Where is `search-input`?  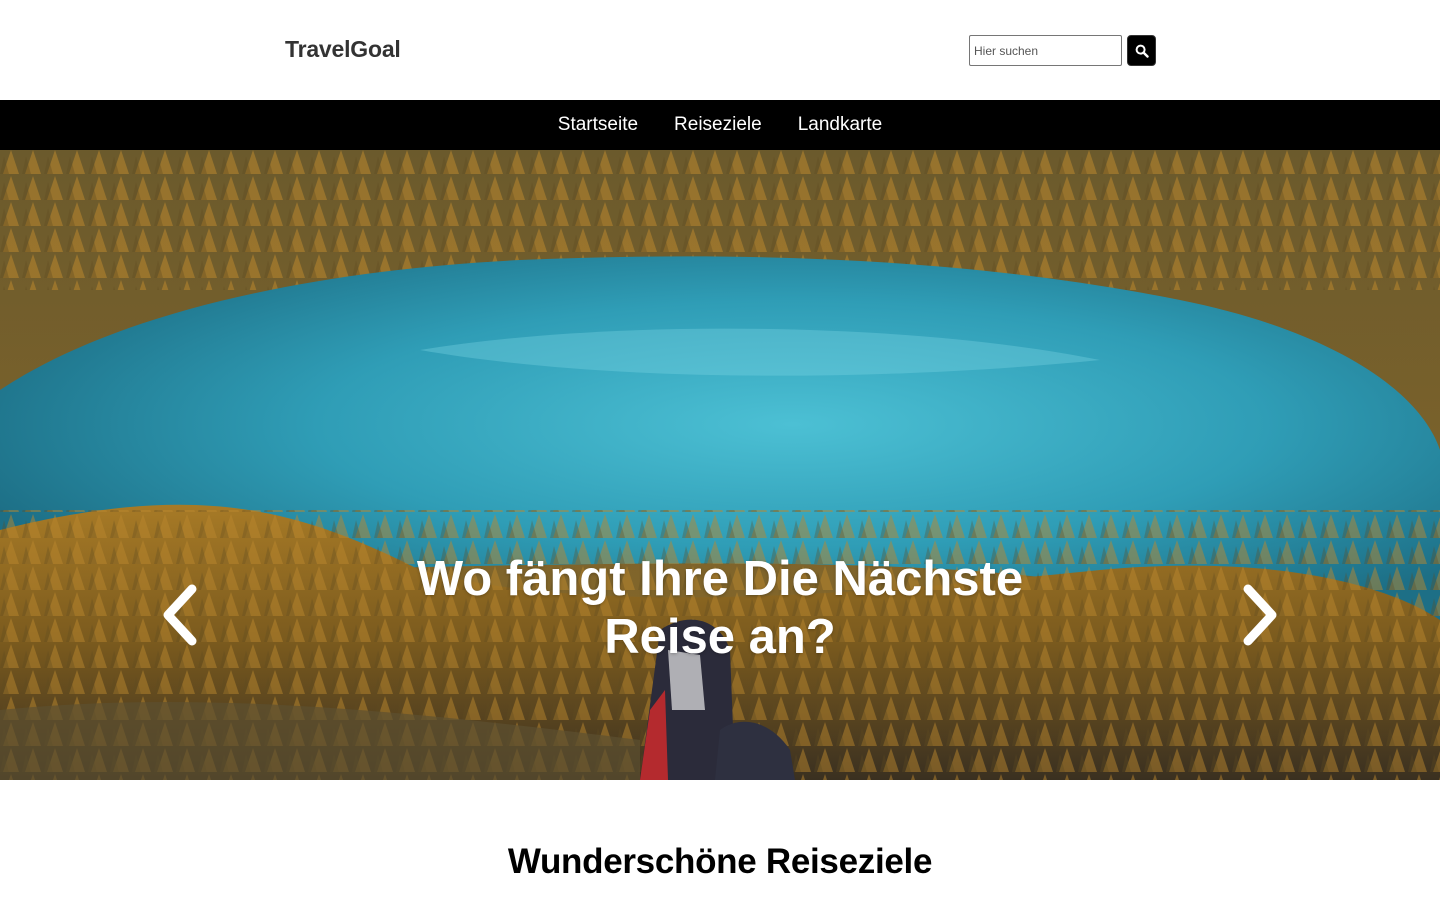
search-input is located at coordinates (1045, 50).